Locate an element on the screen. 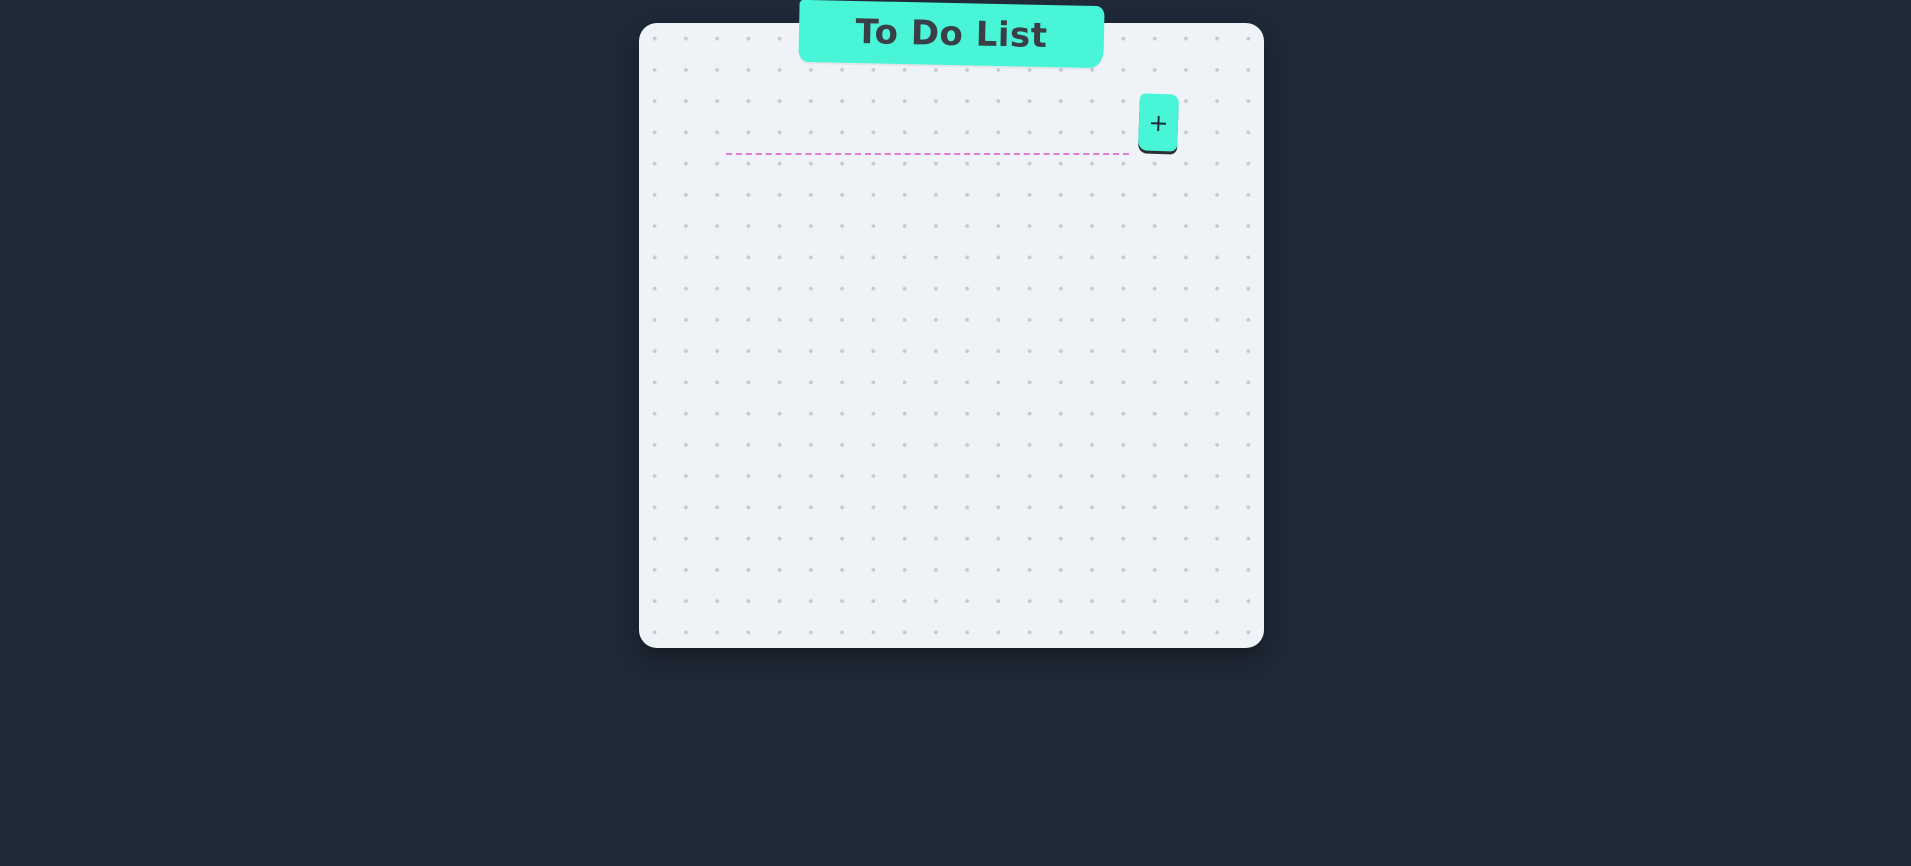 The height and width of the screenshot is (866, 1911). title-banner: To Do List is located at coordinates (951, 34).